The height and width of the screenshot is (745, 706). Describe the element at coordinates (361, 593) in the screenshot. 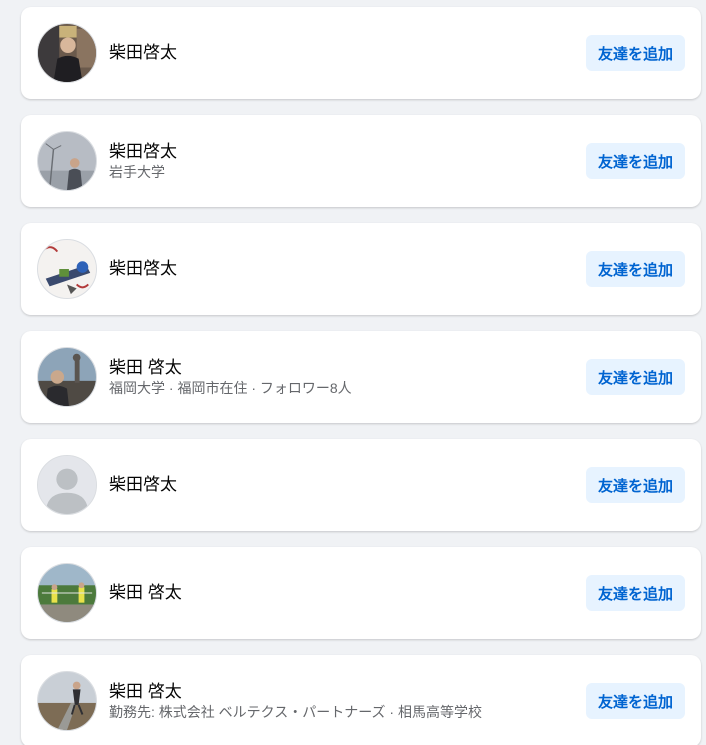

I see `result-card: 柴田 啓太 友達を追加` at that location.